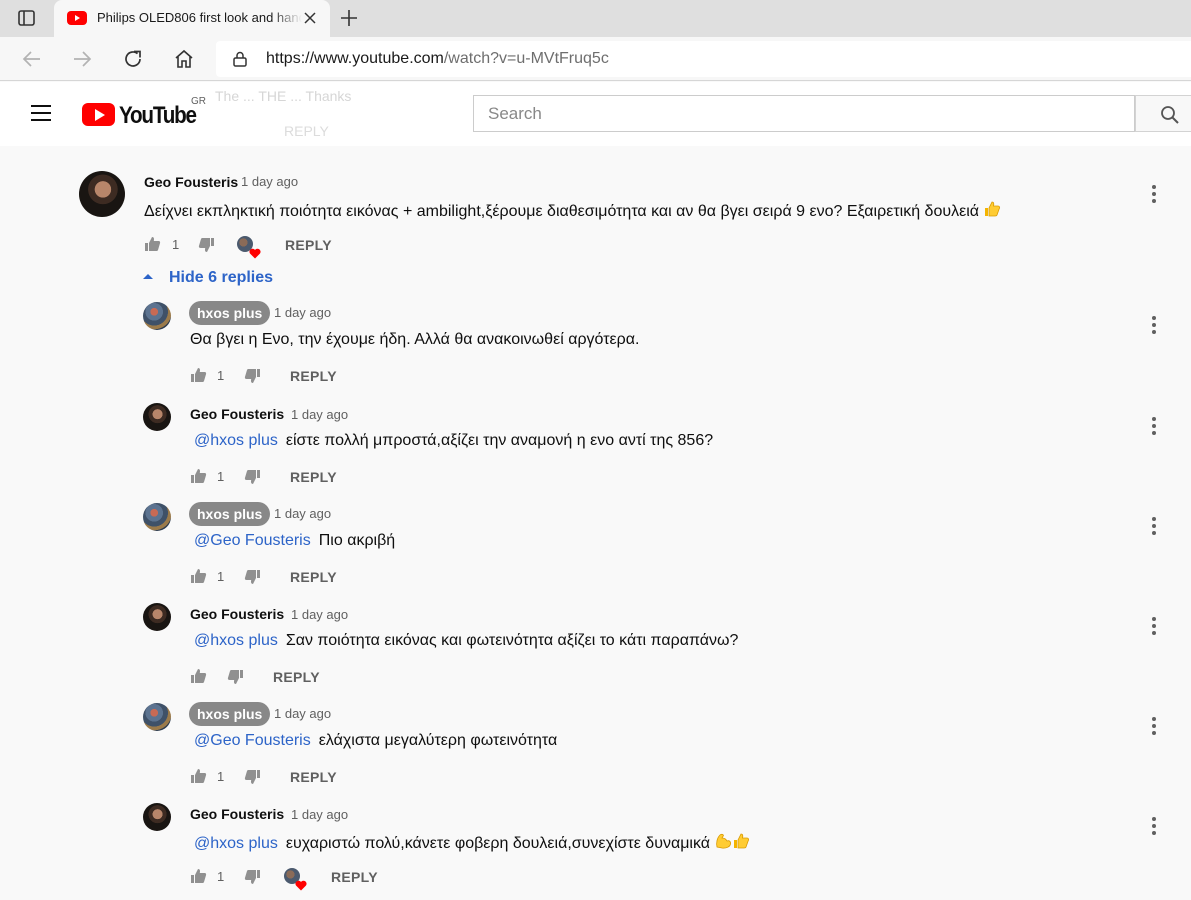 This screenshot has height=900, width=1191. I want to click on back-arrow-icon, so click(32, 59).